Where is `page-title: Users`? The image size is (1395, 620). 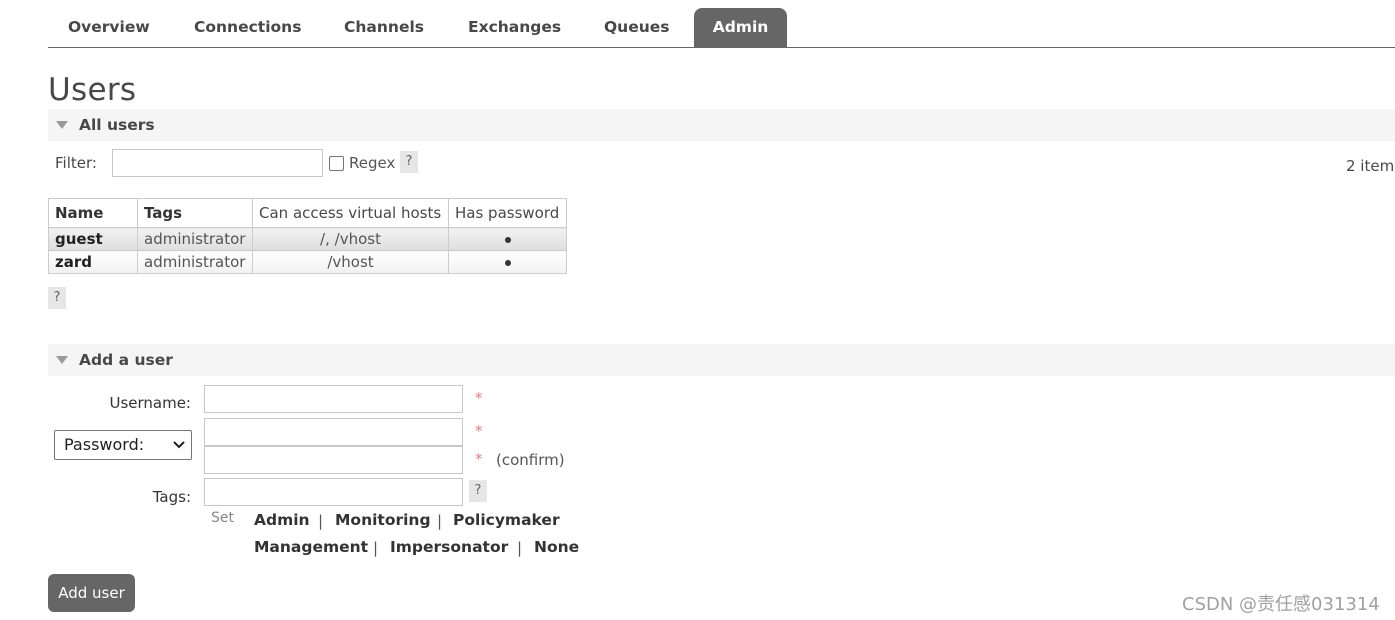 page-title: Users is located at coordinates (92, 90).